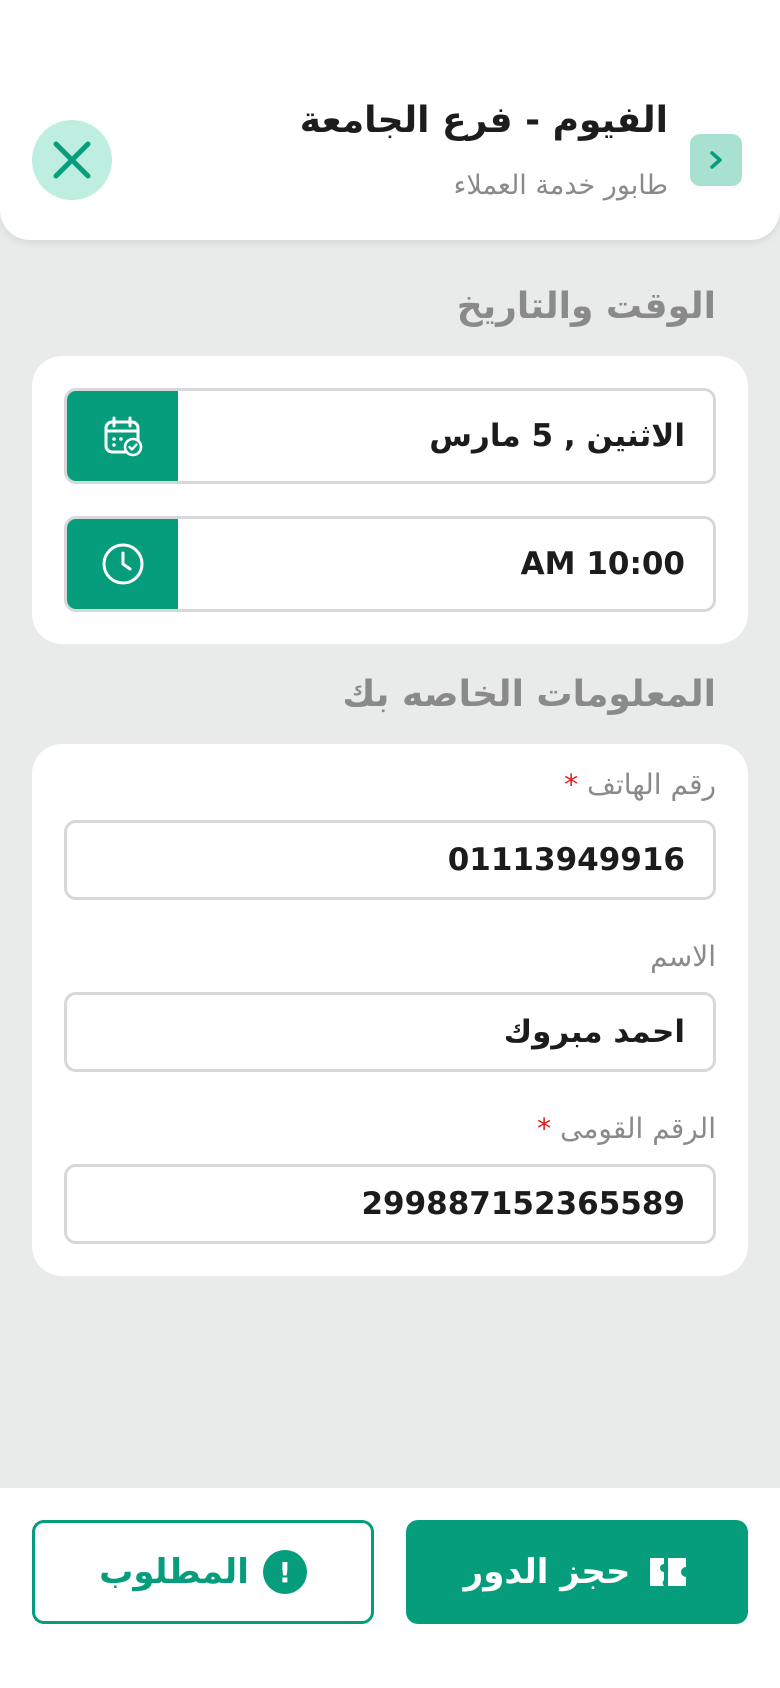  Describe the element at coordinates (602, 564) in the screenshot. I see `time-value: 10:00 AM` at that location.